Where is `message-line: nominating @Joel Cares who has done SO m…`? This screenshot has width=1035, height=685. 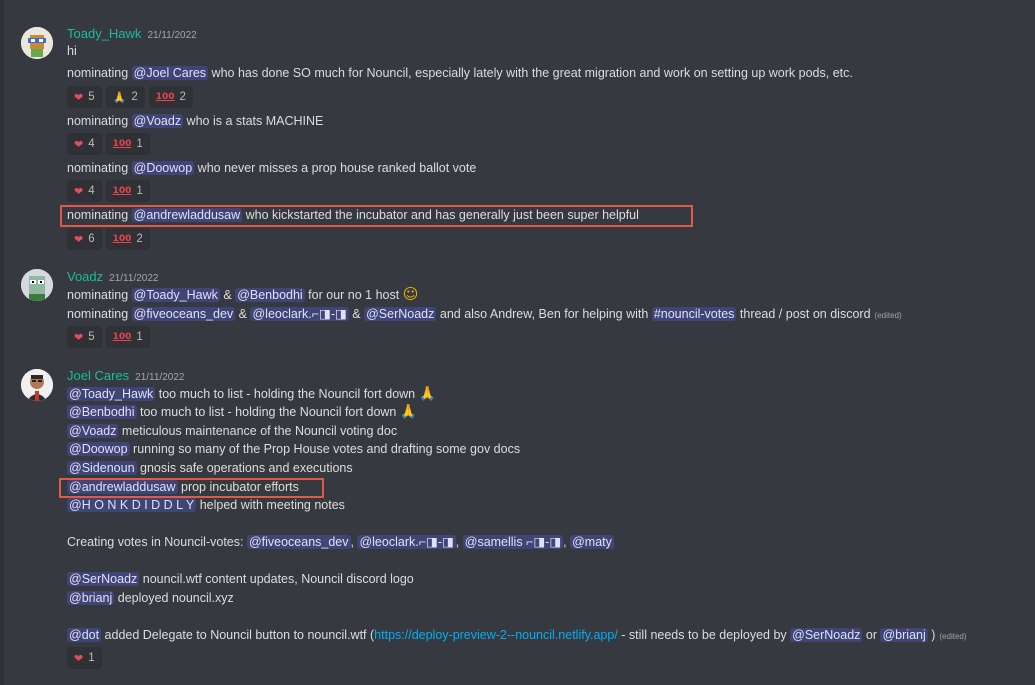 message-line: nominating @Joel Cares who has done SO m… is located at coordinates (460, 73).